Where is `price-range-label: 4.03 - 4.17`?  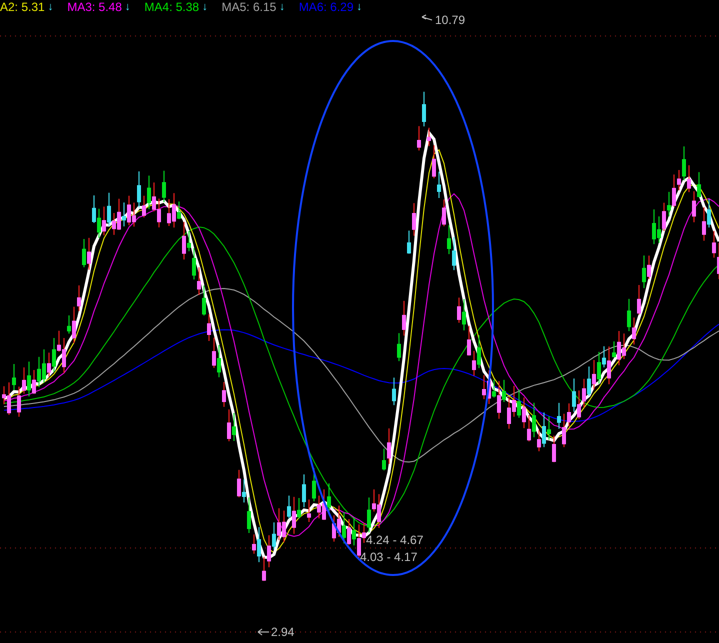 price-range-label: 4.03 - 4.17 is located at coordinates (389, 557).